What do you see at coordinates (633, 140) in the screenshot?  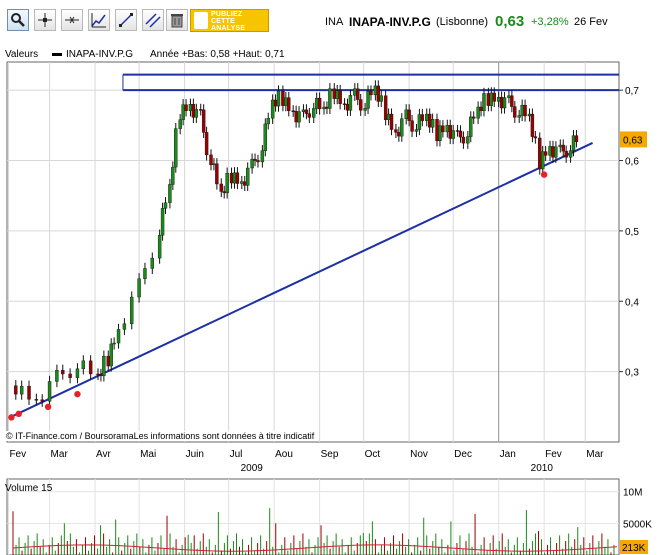 I see `last-price-tag-label: 0,63` at bounding box center [633, 140].